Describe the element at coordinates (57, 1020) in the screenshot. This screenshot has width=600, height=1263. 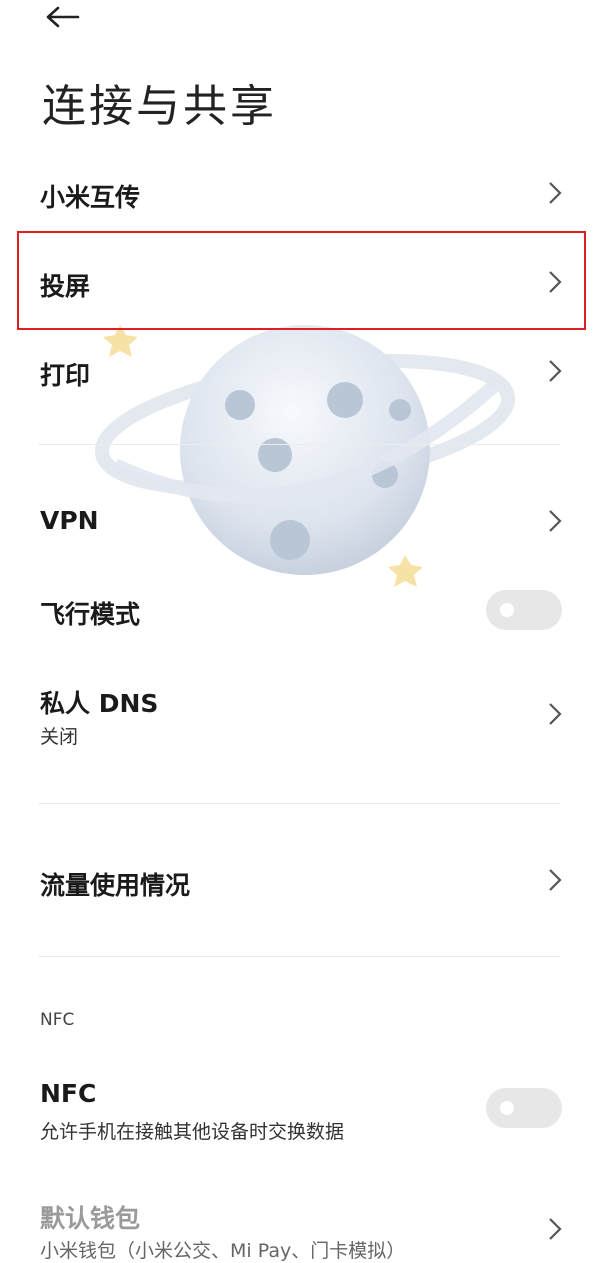
I see `nfc-section-header: NFC` at that location.